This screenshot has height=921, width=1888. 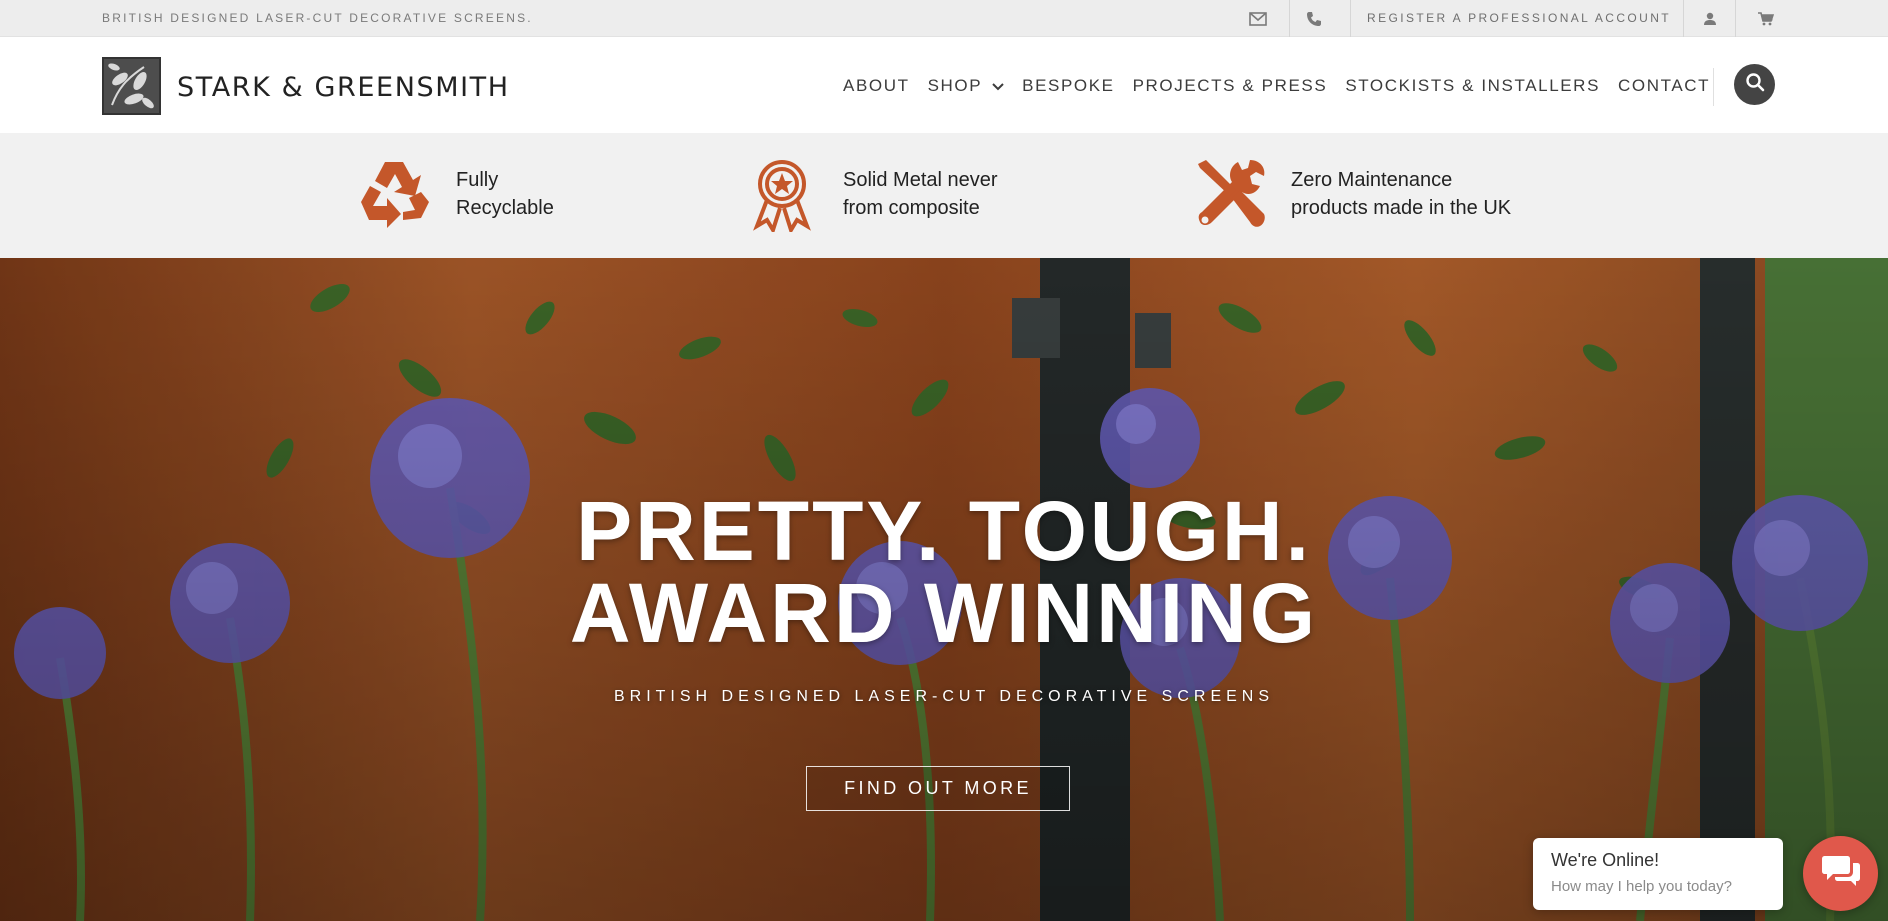 I want to click on feature-recyclable: Fully Recyclable, so click(x=455, y=194).